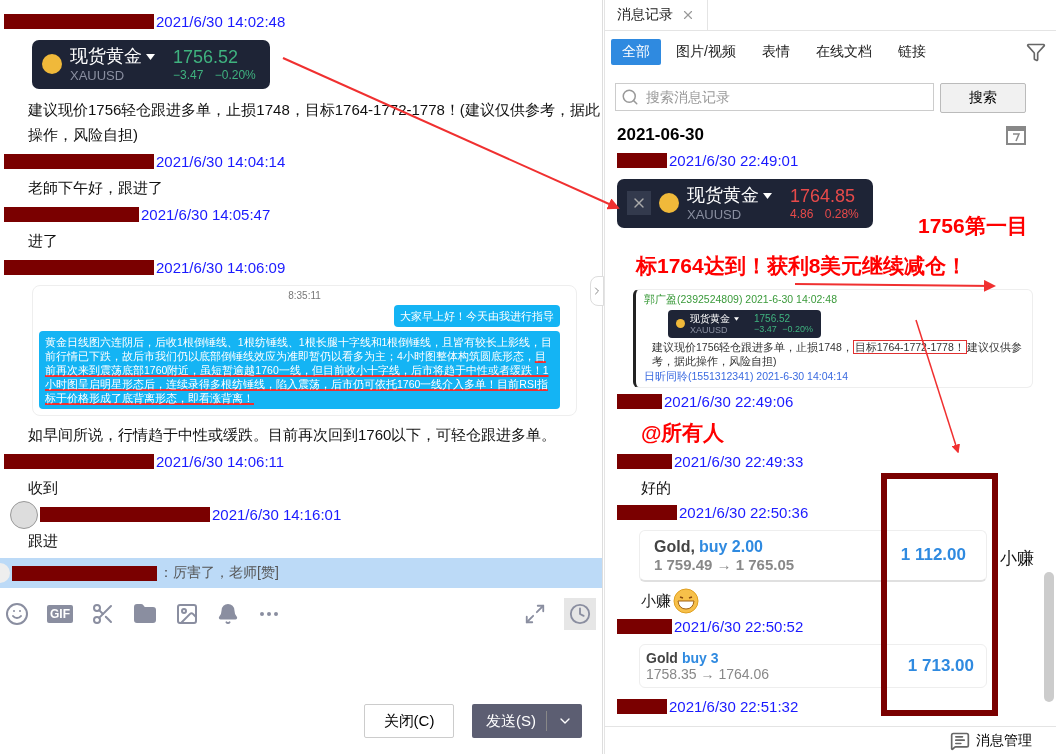  Describe the element at coordinates (187, 614) in the screenshot. I see `image-icon` at that location.